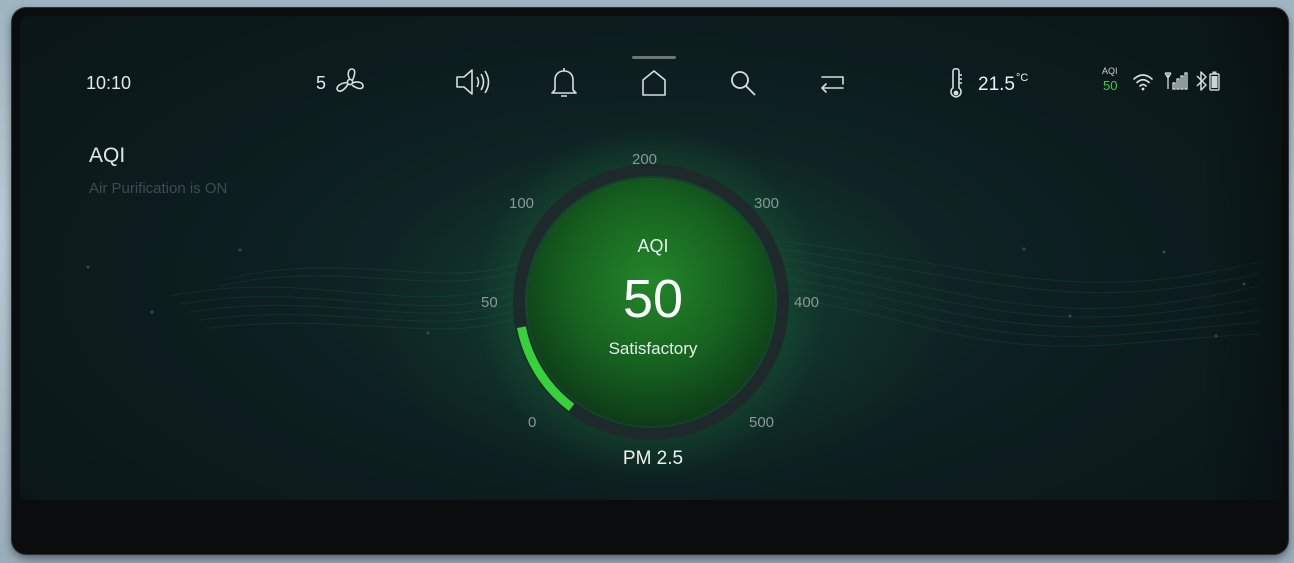 The image size is (1294, 563). What do you see at coordinates (653, 299) in the screenshot?
I see `gauge-value: 50` at bounding box center [653, 299].